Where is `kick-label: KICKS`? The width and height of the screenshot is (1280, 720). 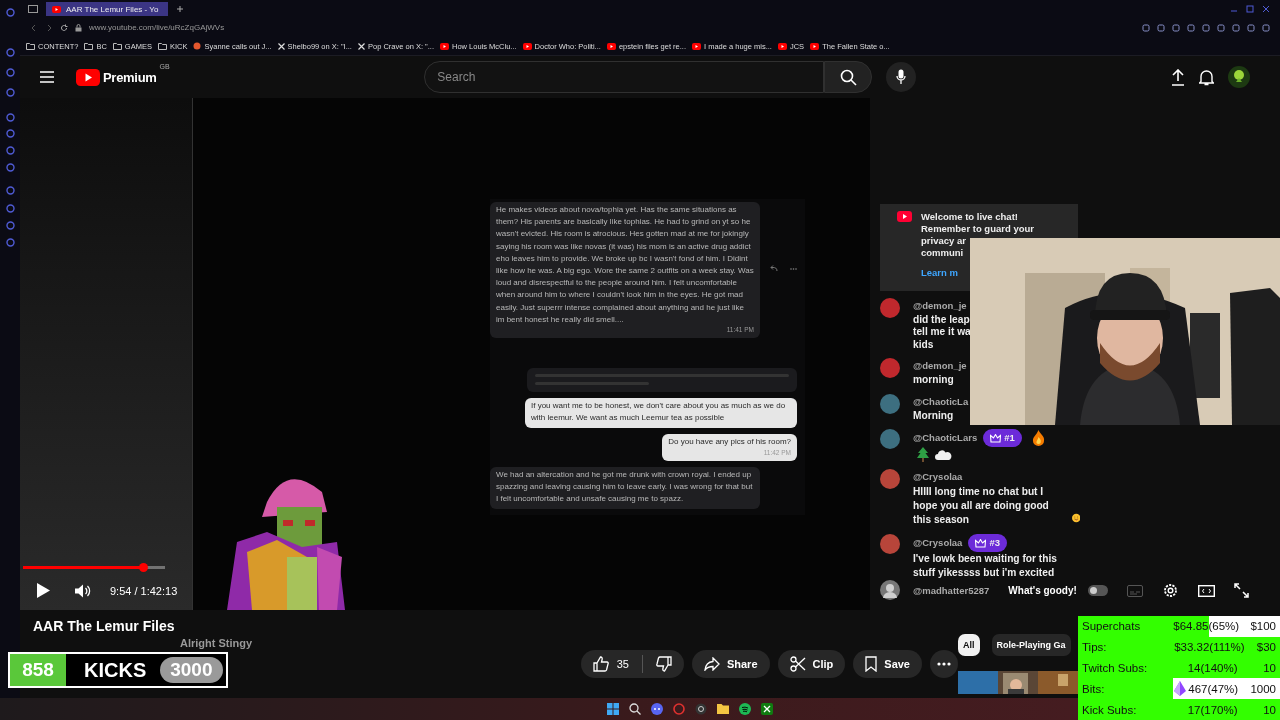 kick-label: KICKS is located at coordinates (115, 670).